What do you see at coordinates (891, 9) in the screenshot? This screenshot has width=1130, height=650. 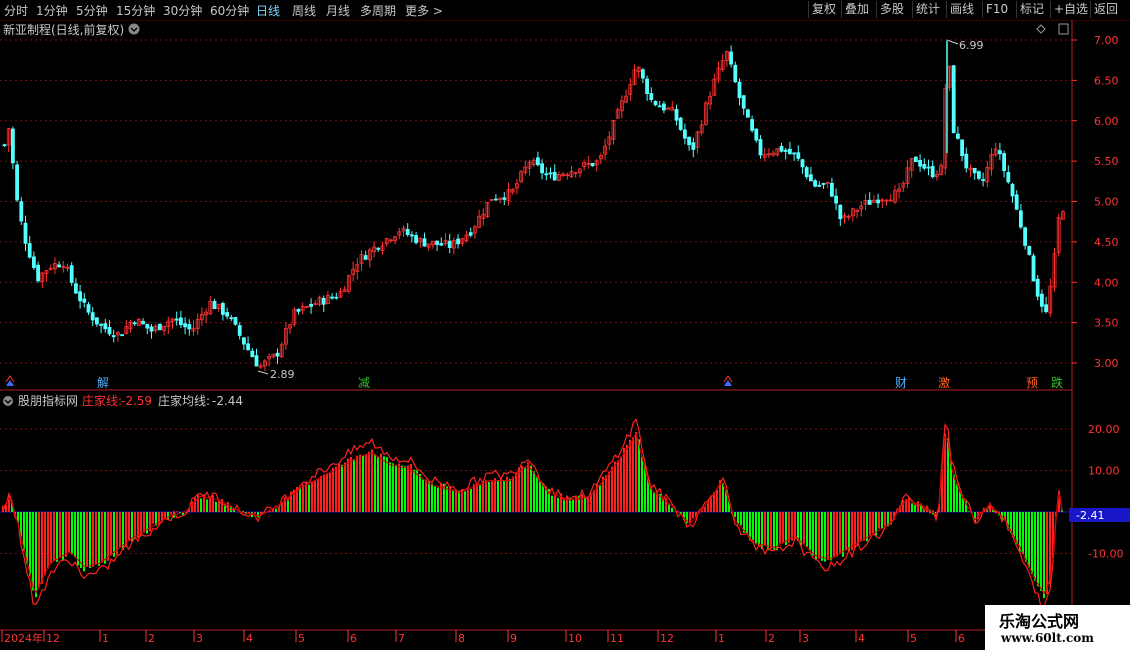 I see `multi-stock-button: 多股` at bounding box center [891, 9].